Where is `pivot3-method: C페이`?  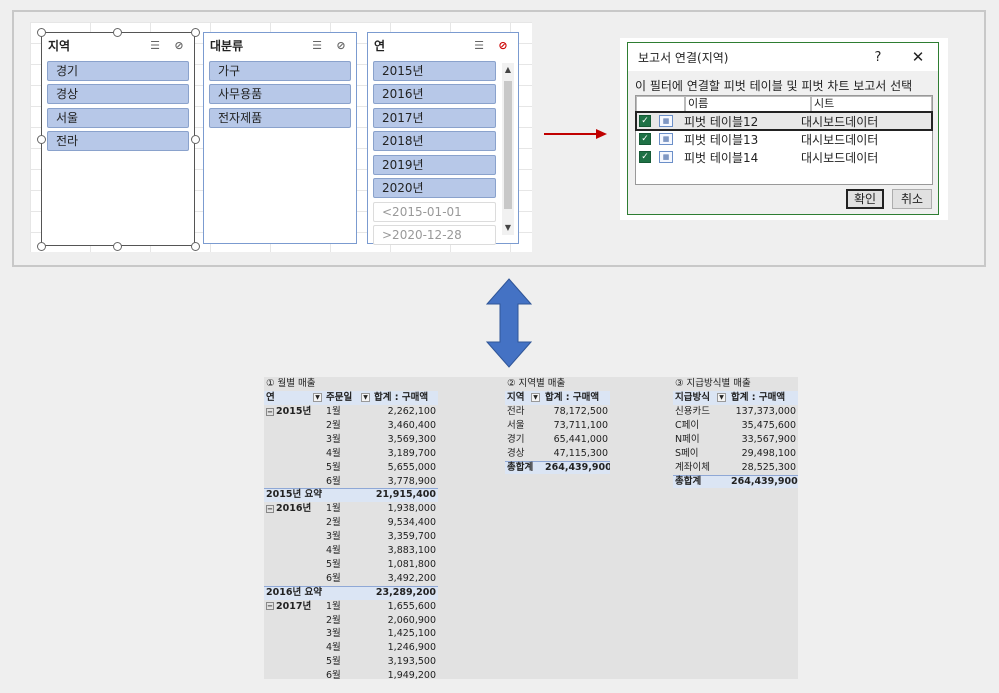 pivot3-method: C페이 is located at coordinates (687, 425).